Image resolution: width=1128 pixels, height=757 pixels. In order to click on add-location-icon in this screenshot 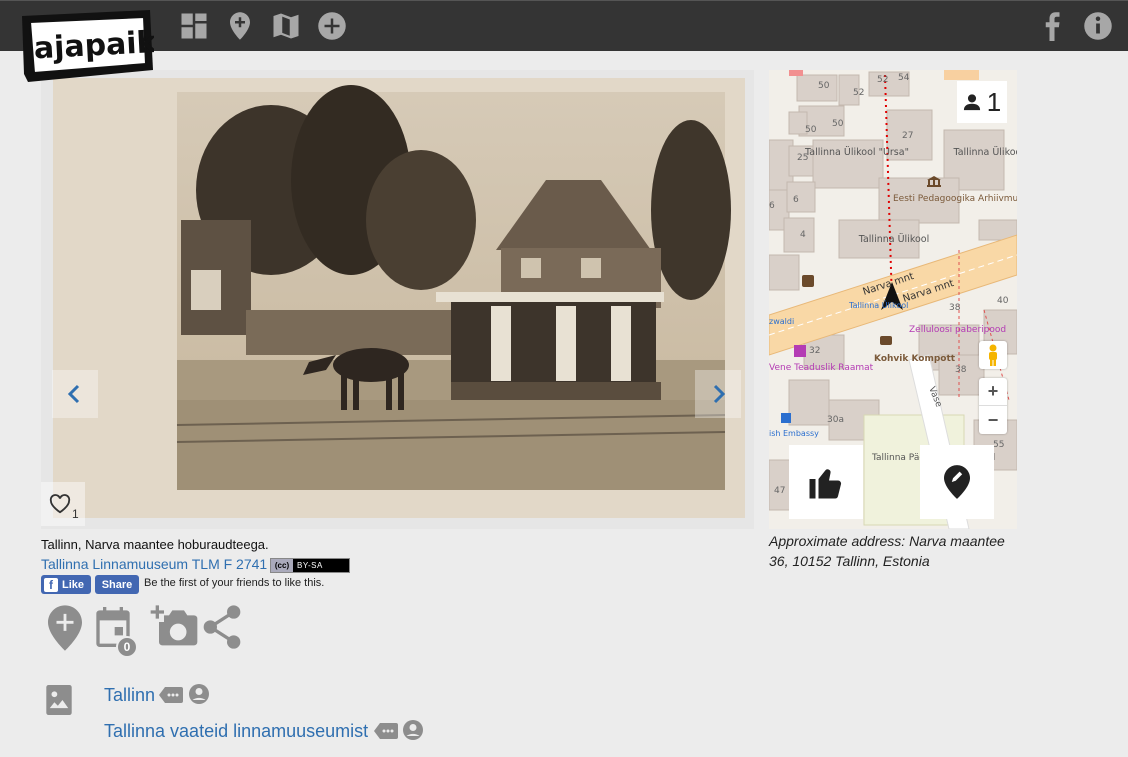, I will do `click(65, 628)`.